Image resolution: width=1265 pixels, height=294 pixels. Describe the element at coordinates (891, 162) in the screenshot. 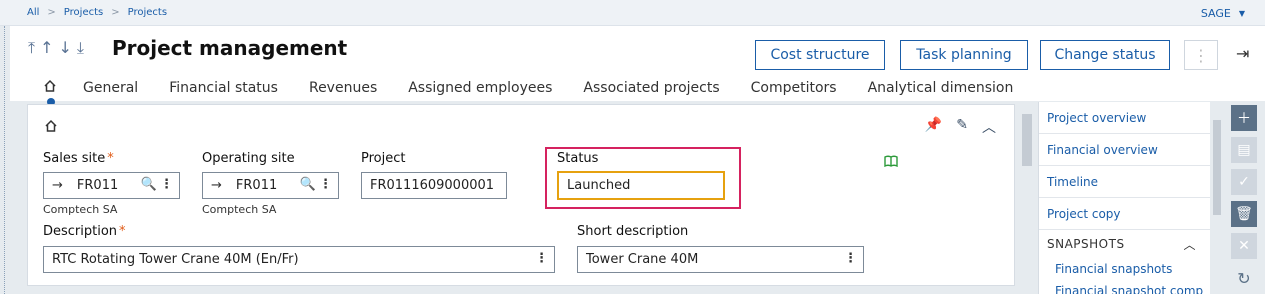

I see `book-icon` at that location.